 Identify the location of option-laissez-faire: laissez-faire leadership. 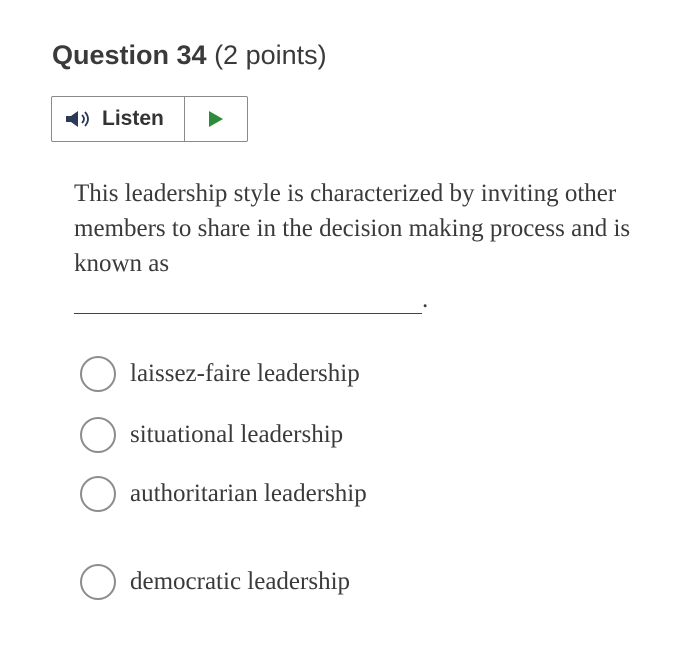
(220, 374).